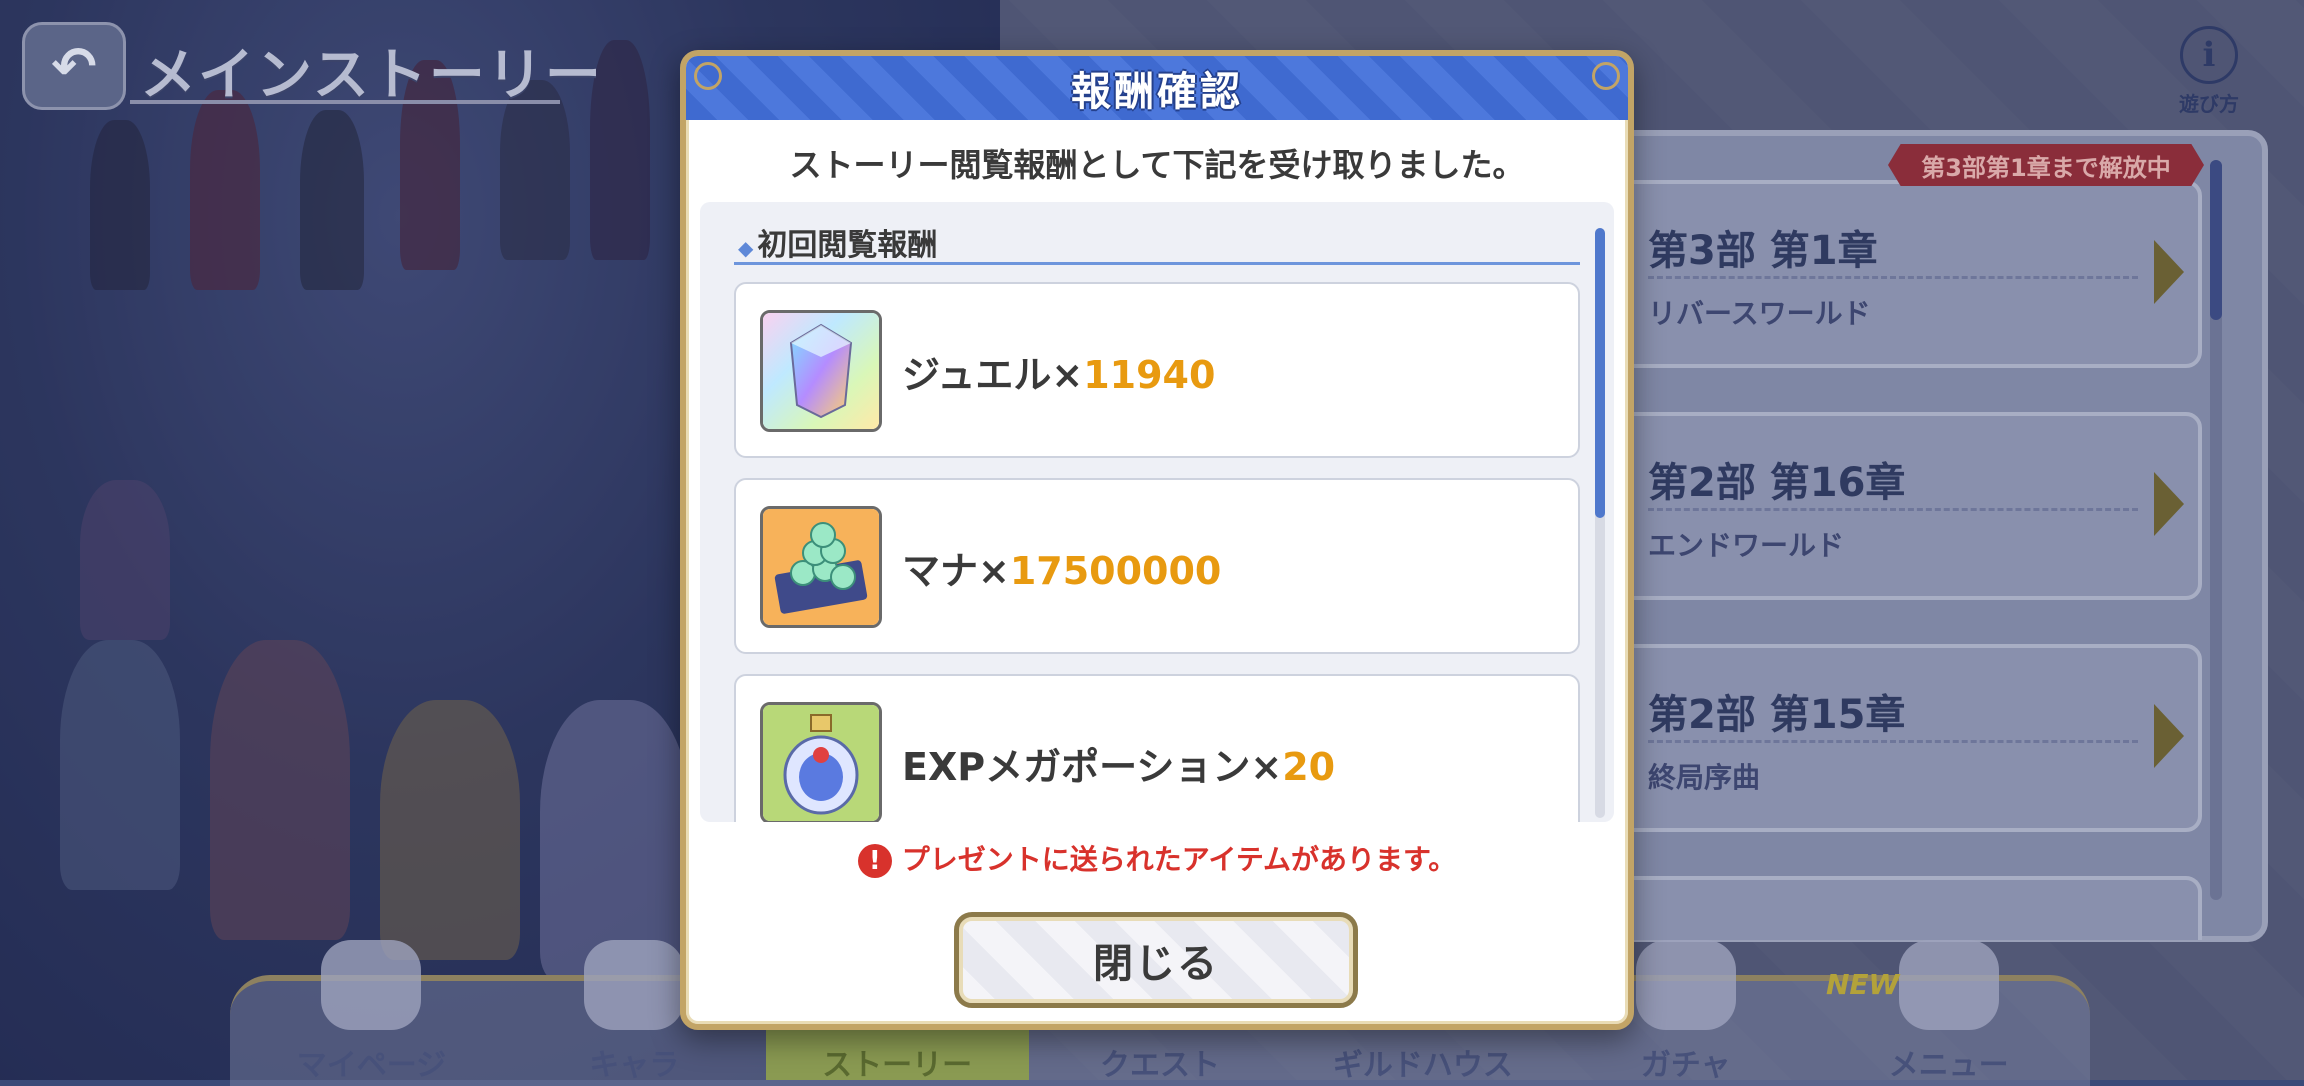  What do you see at coordinates (1863, 984) in the screenshot?
I see `new-badge: NEW` at bounding box center [1863, 984].